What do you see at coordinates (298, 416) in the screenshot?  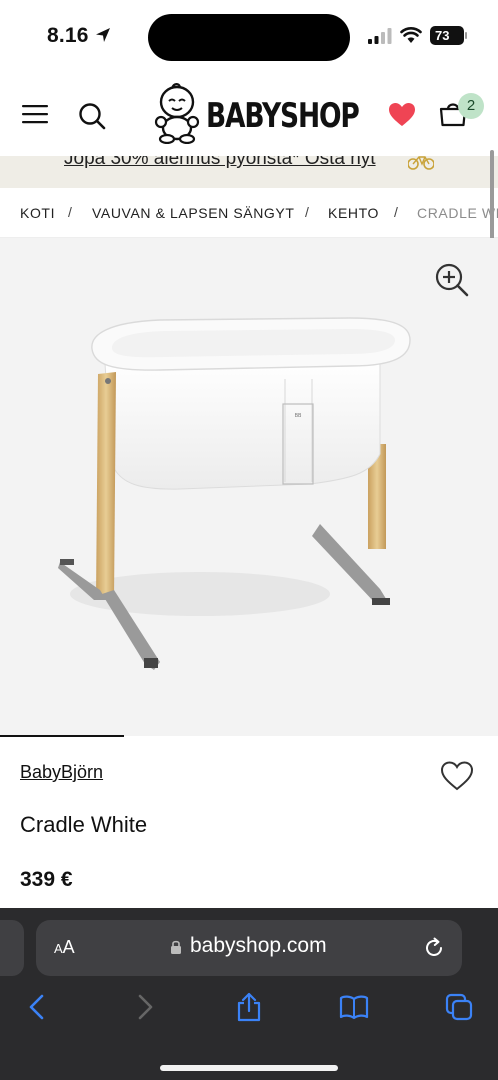 I see `svg-text: BB` at bounding box center [298, 416].